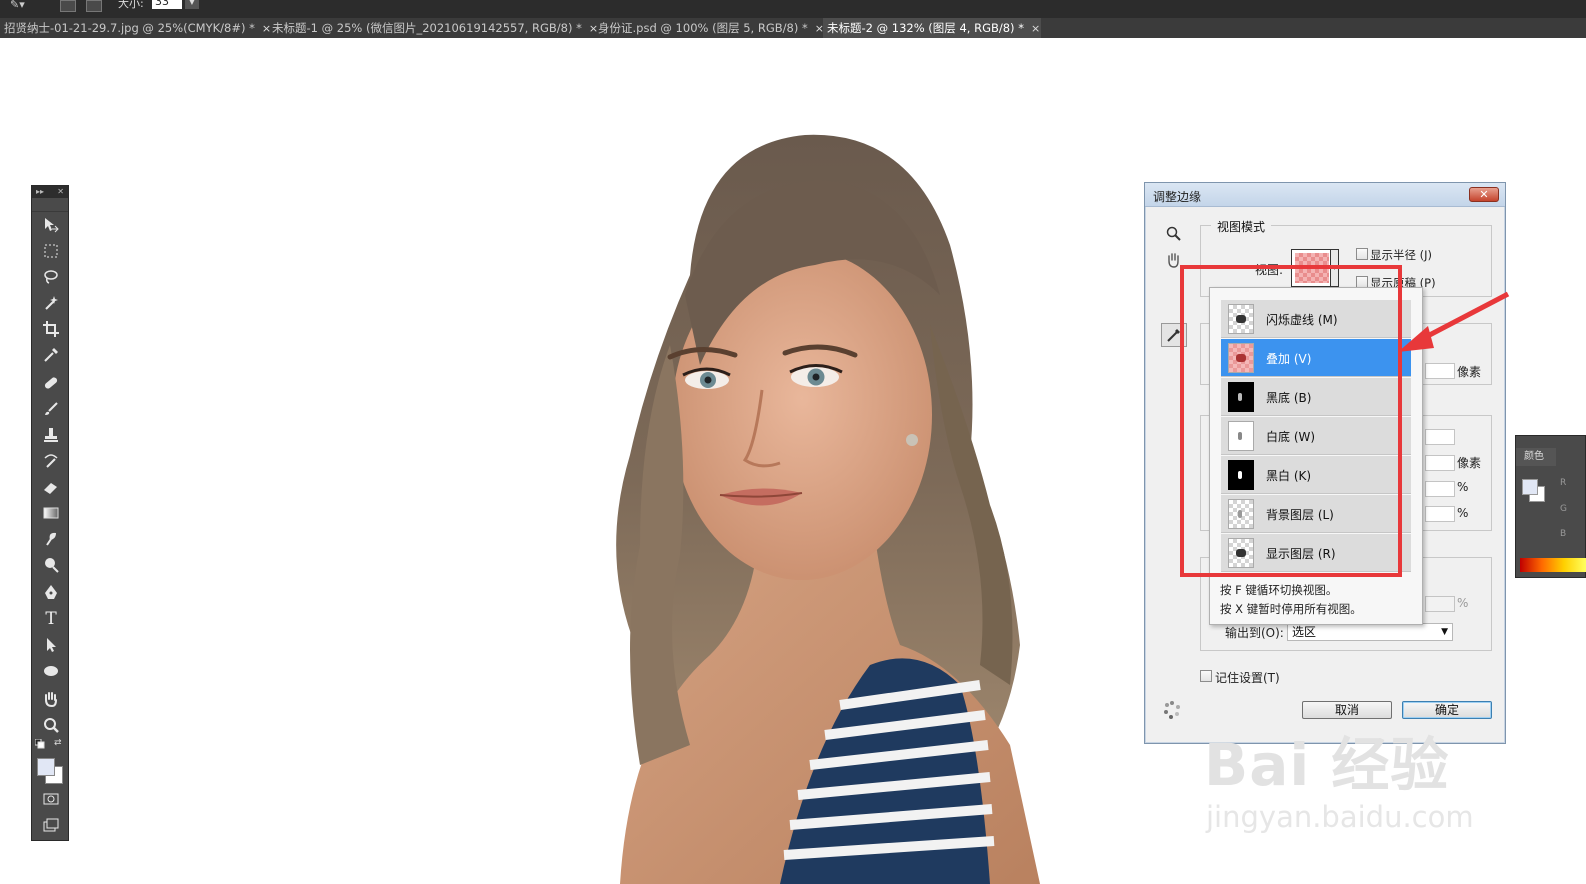 Image resolution: width=1586 pixels, height=884 pixels. What do you see at coordinates (59, 743) in the screenshot?
I see `swap-colors-icon: ⇄` at bounding box center [59, 743].